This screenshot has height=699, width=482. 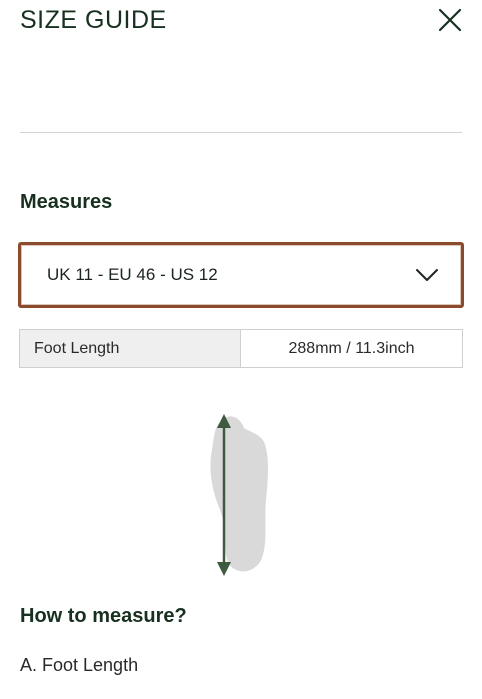 I want to click on close-icon, so click(x=450, y=20).